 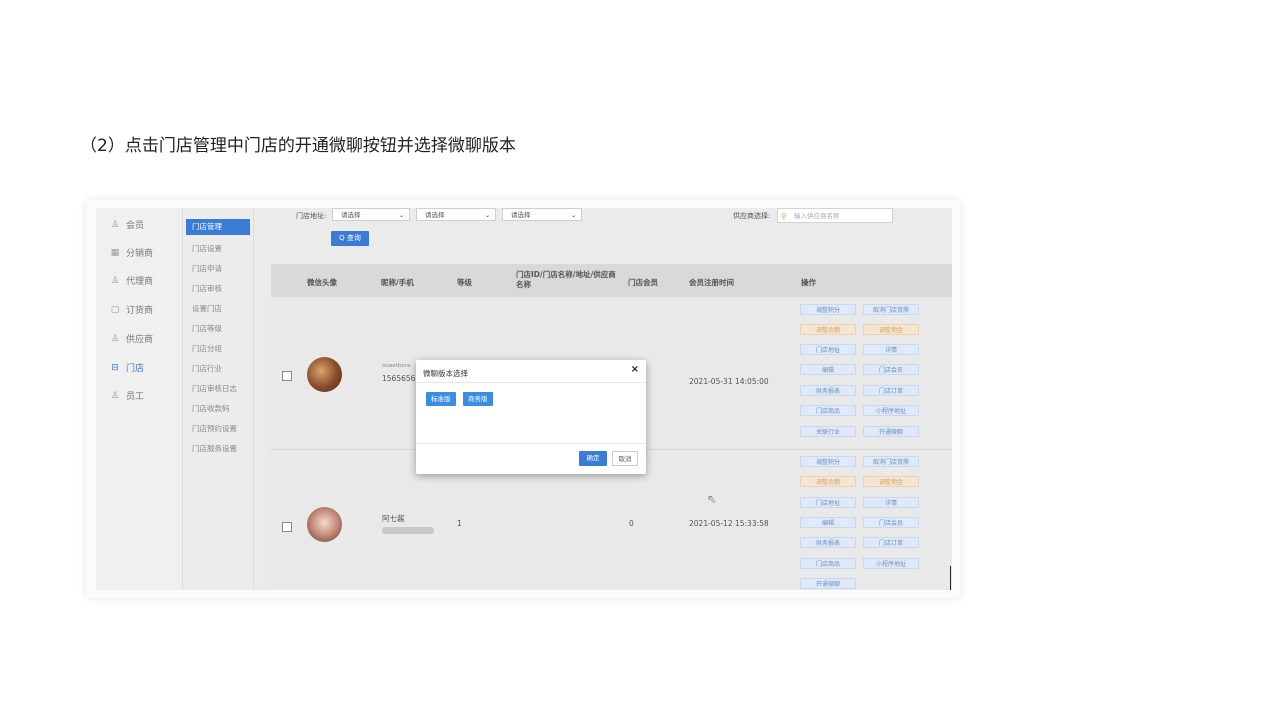 What do you see at coordinates (712, 499) in the screenshot?
I see `mouse-cursor-icon: ⇖` at bounding box center [712, 499].